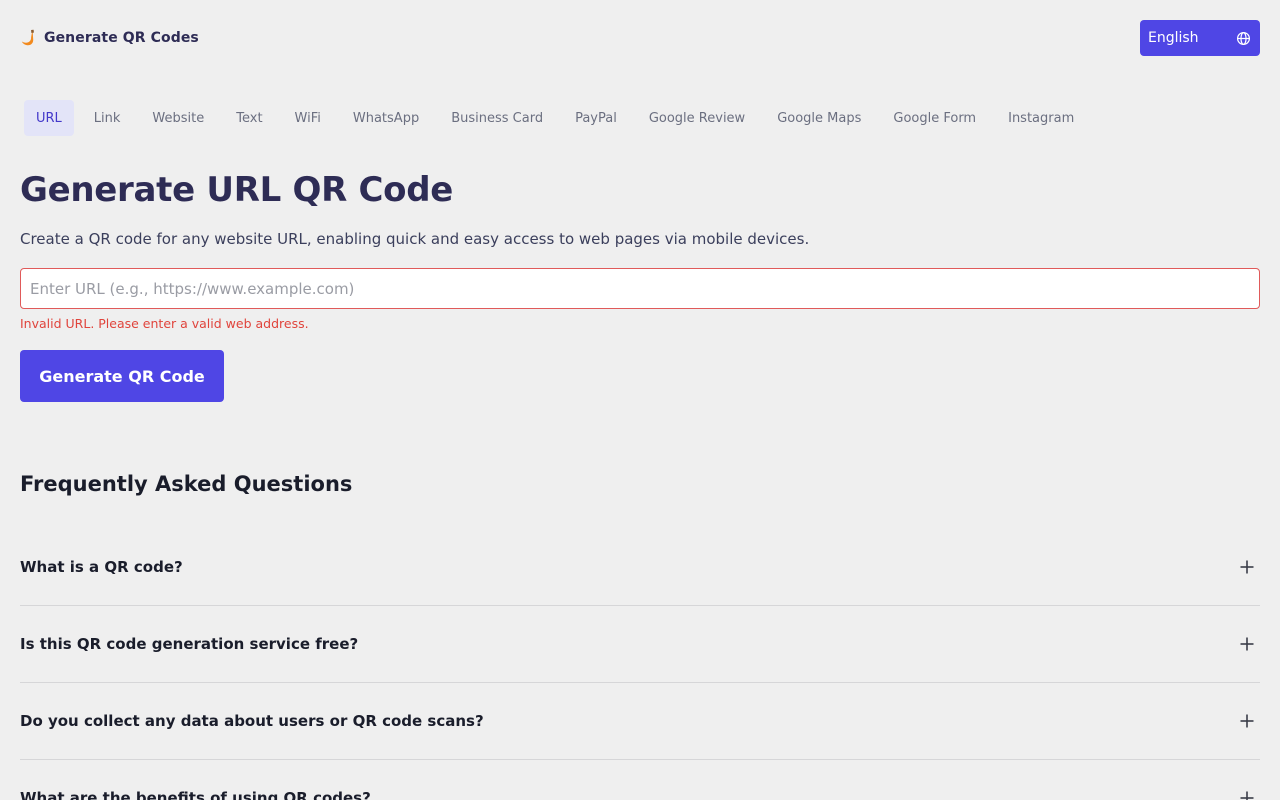 This screenshot has width=1280, height=800. What do you see at coordinates (640, 38) in the screenshot?
I see `site-header: Generate QR Codes English` at bounding box center [640, 38].